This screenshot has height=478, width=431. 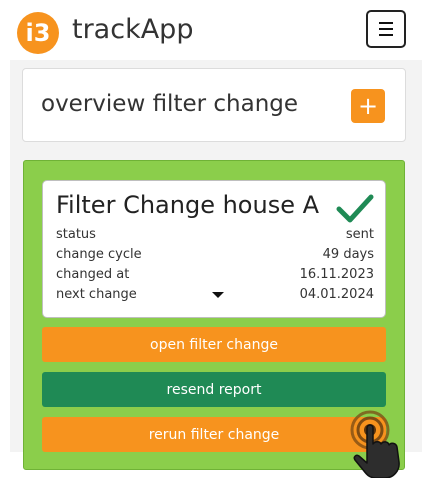 What do you see at coordinates (76, 234) in the screenshot?
I see `status-label: status` at bounding box center [76, 234].